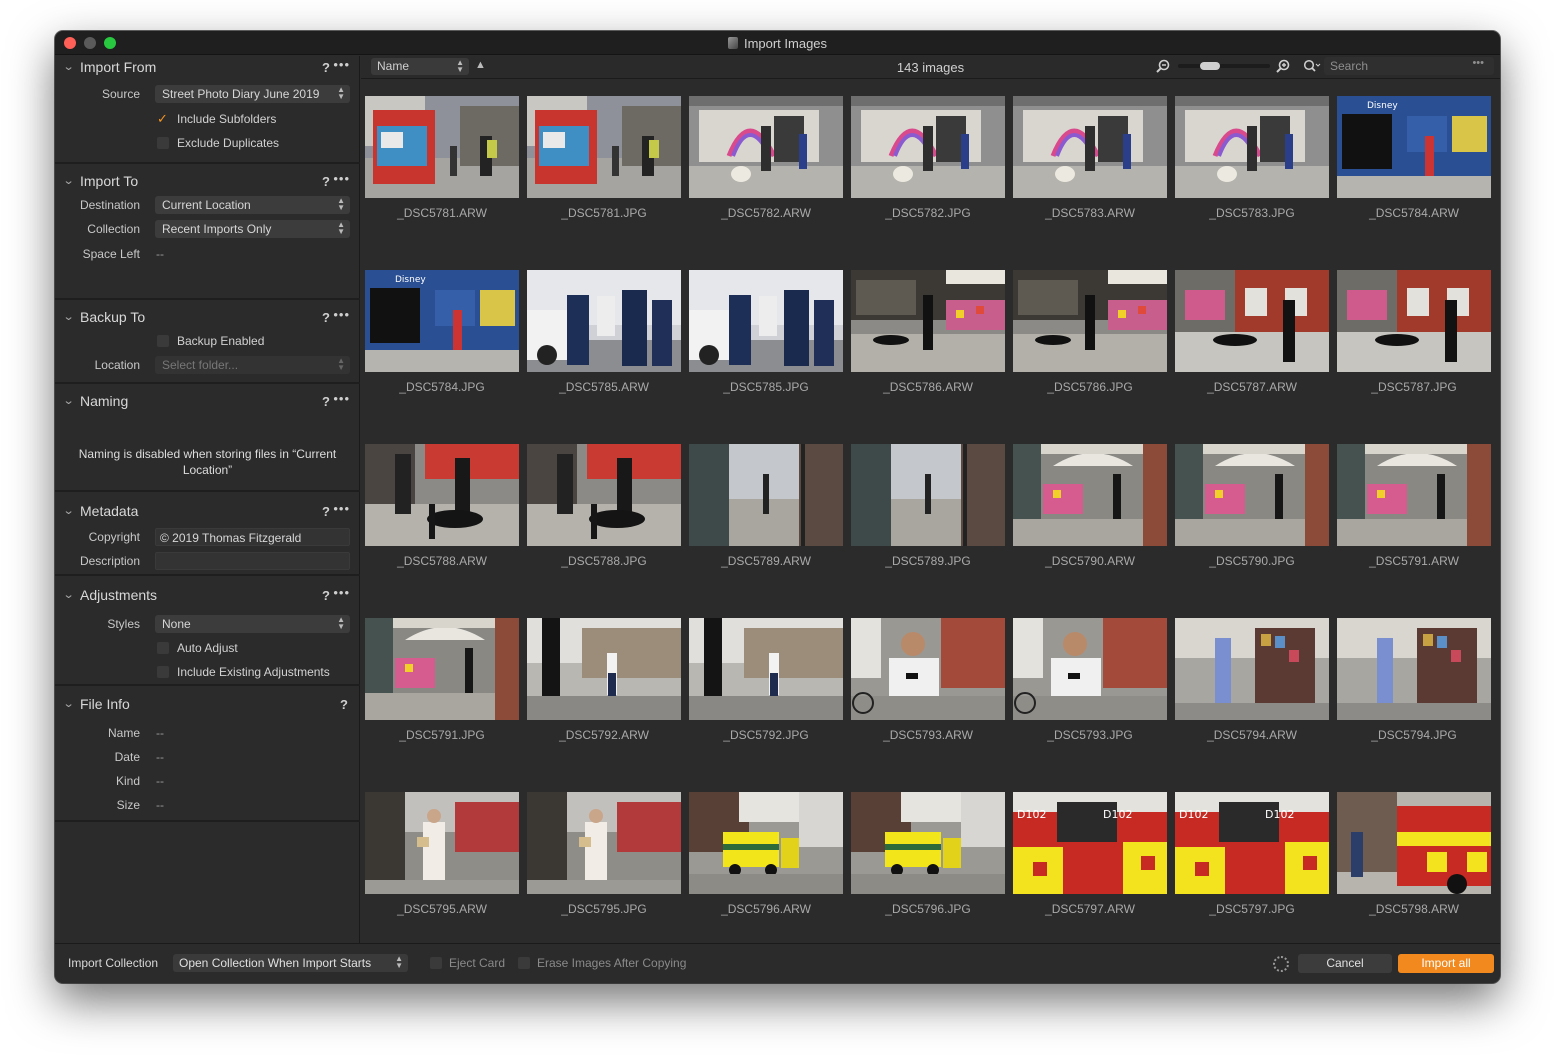 The image size is (1556, 1063). What do you see at coordinates (1446, 963) in the screenshot?
I see `import-all-button: Import all` at bounding box center [1446, 963].